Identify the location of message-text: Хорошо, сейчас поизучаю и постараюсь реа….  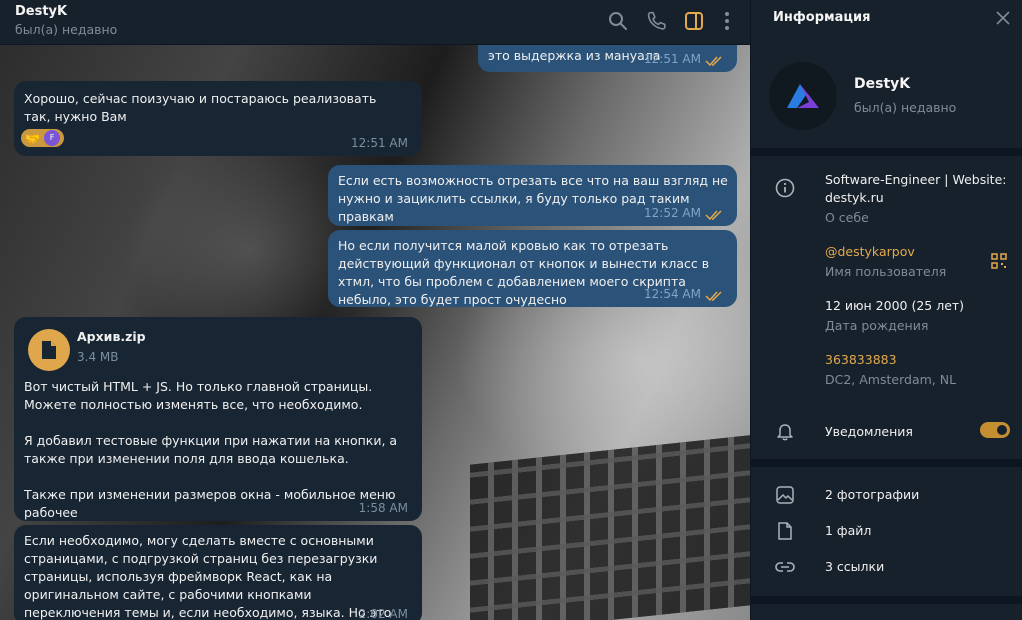
(202, 107).